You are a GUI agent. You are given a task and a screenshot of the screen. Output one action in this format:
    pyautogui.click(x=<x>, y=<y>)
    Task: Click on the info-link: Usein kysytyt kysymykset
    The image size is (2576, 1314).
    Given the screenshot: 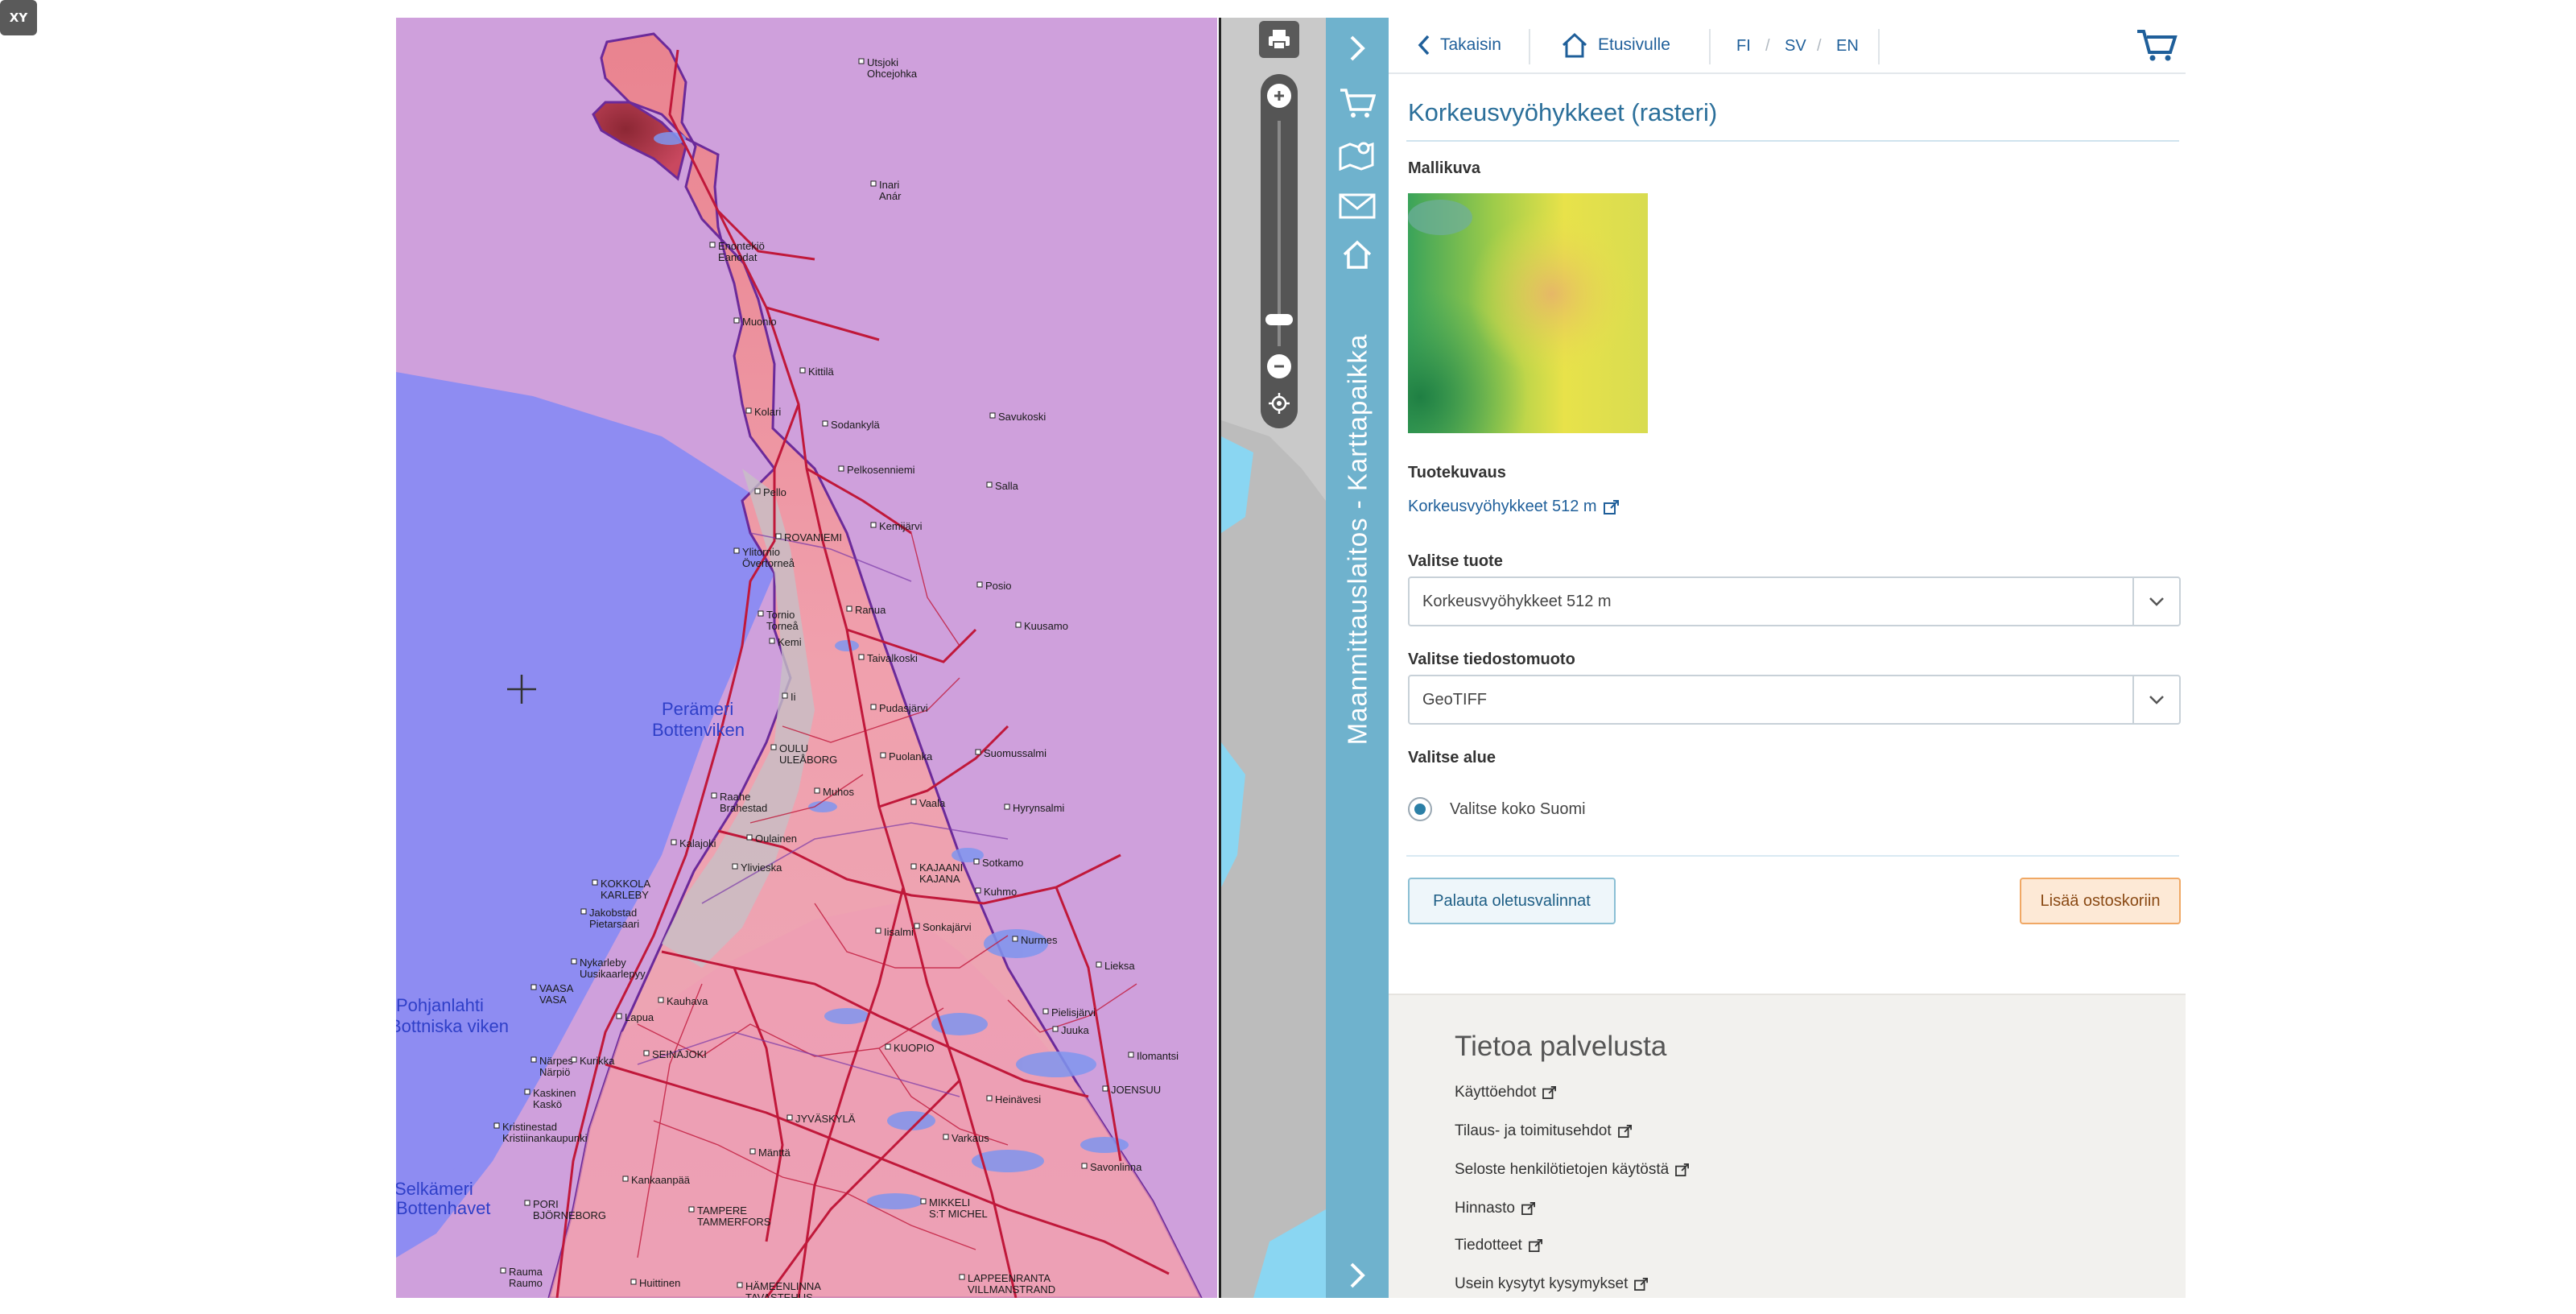 What is the action you would take?
    pyautogui.click(x=1552, y=1284)
    